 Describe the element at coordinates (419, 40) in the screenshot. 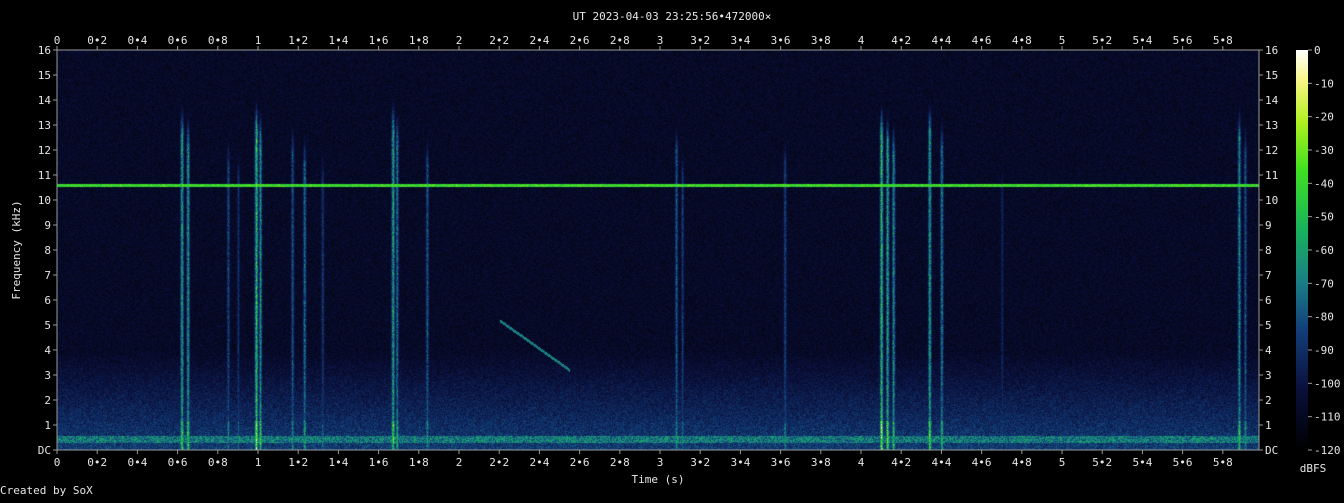

I see `x-tick-label-top: 1•8` at that location.